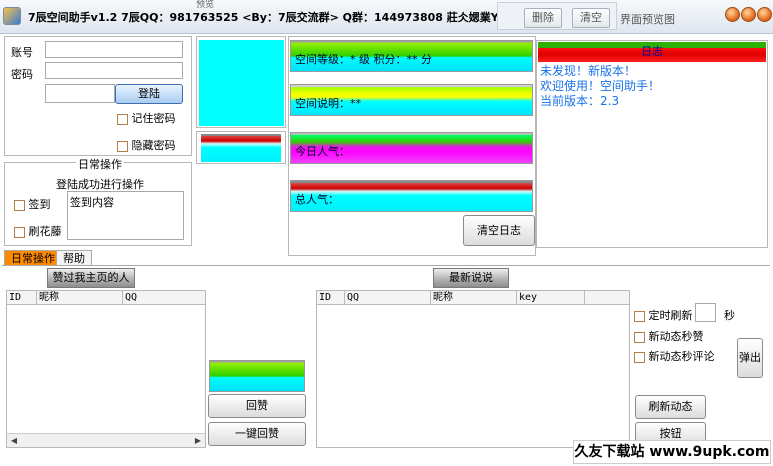  Describe the element at coordinates (257, 376) in the screenshot. I see `reply-bar` at that location.